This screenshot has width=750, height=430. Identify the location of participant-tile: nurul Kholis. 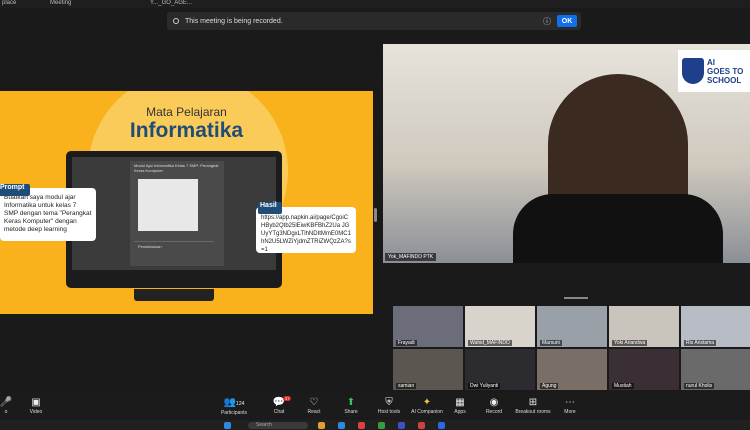
(715, 369).